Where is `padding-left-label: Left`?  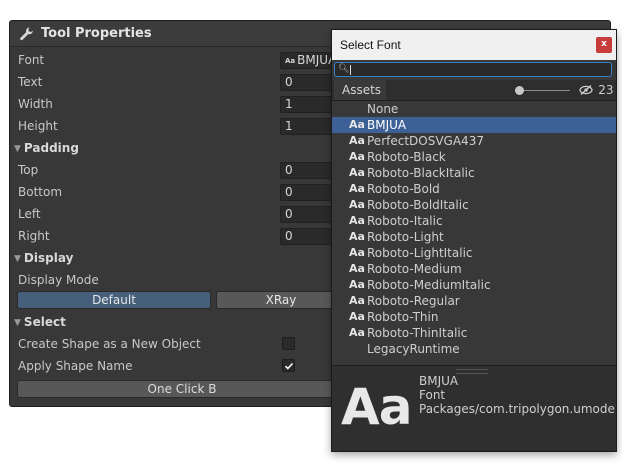 padding-left-label: Left is located at coordinates (29, 214).